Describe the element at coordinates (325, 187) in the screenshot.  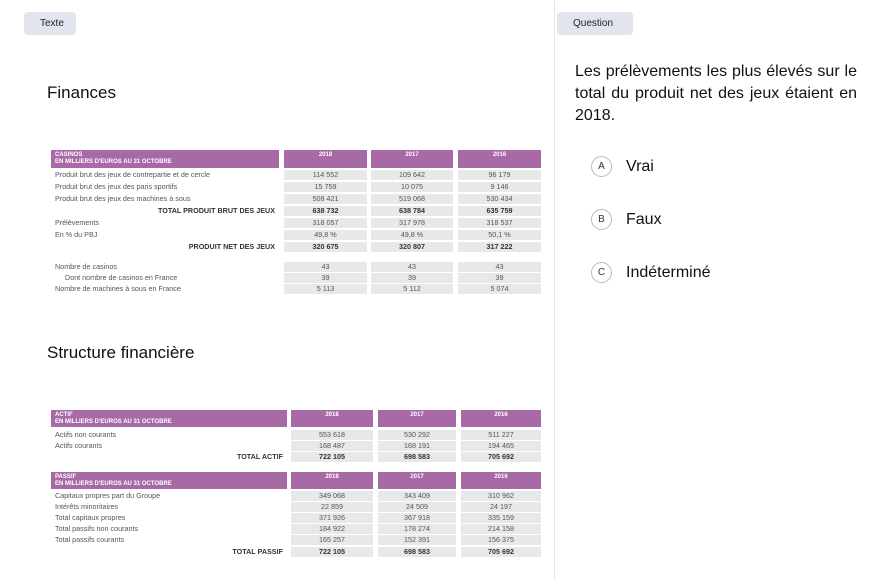
I see `cell-value: 15 759` at that location.